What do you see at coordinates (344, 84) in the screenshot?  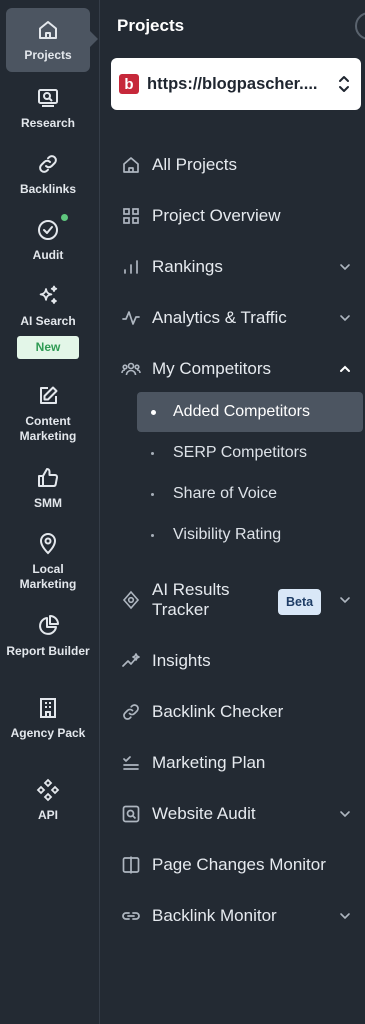 I see `up-down-chevron-icon` at bounding box center [344, 84].